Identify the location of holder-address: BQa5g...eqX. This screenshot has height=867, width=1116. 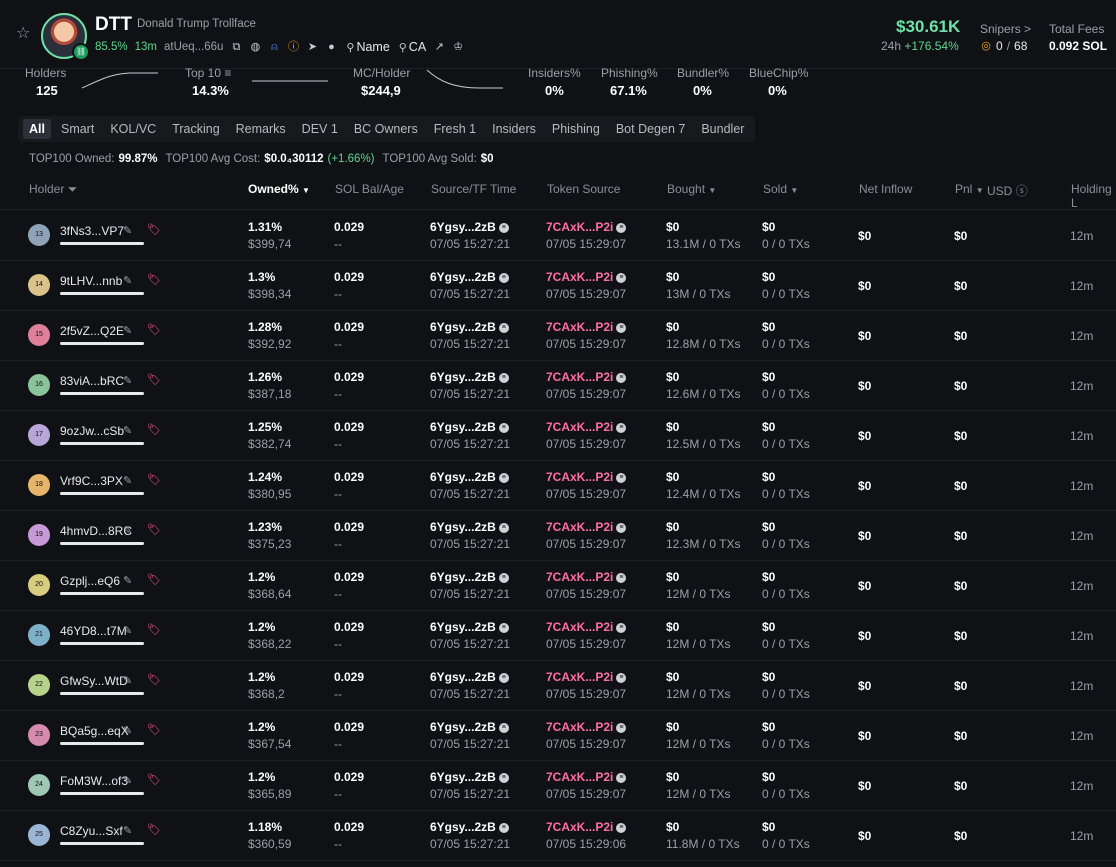
(94, 731).